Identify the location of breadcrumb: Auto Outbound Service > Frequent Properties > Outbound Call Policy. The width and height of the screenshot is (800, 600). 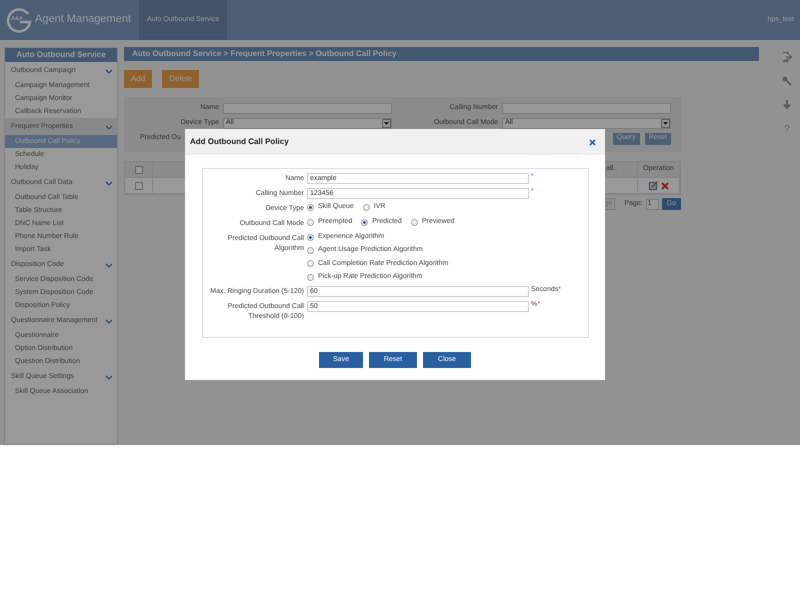
(441, 54).